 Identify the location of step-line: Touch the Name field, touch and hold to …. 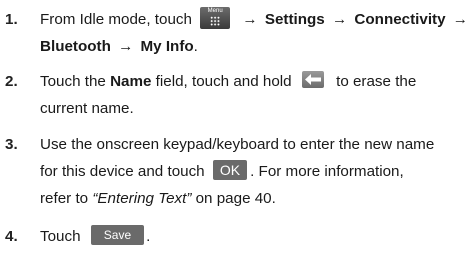
(255, 81).